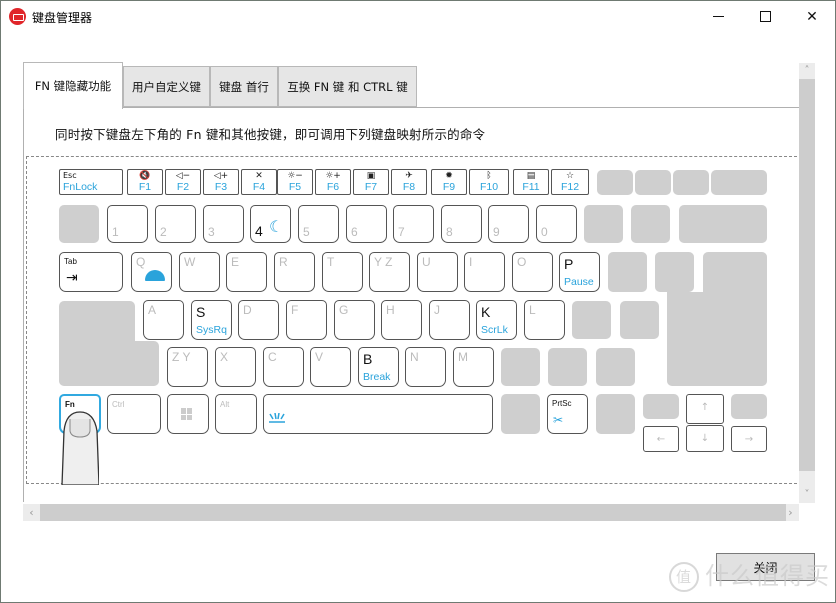 This screenshot has width=836, height=603. Describe the element at coordinates (181, 357) in the screenshot. I see `key-label: Z Y` at that location.